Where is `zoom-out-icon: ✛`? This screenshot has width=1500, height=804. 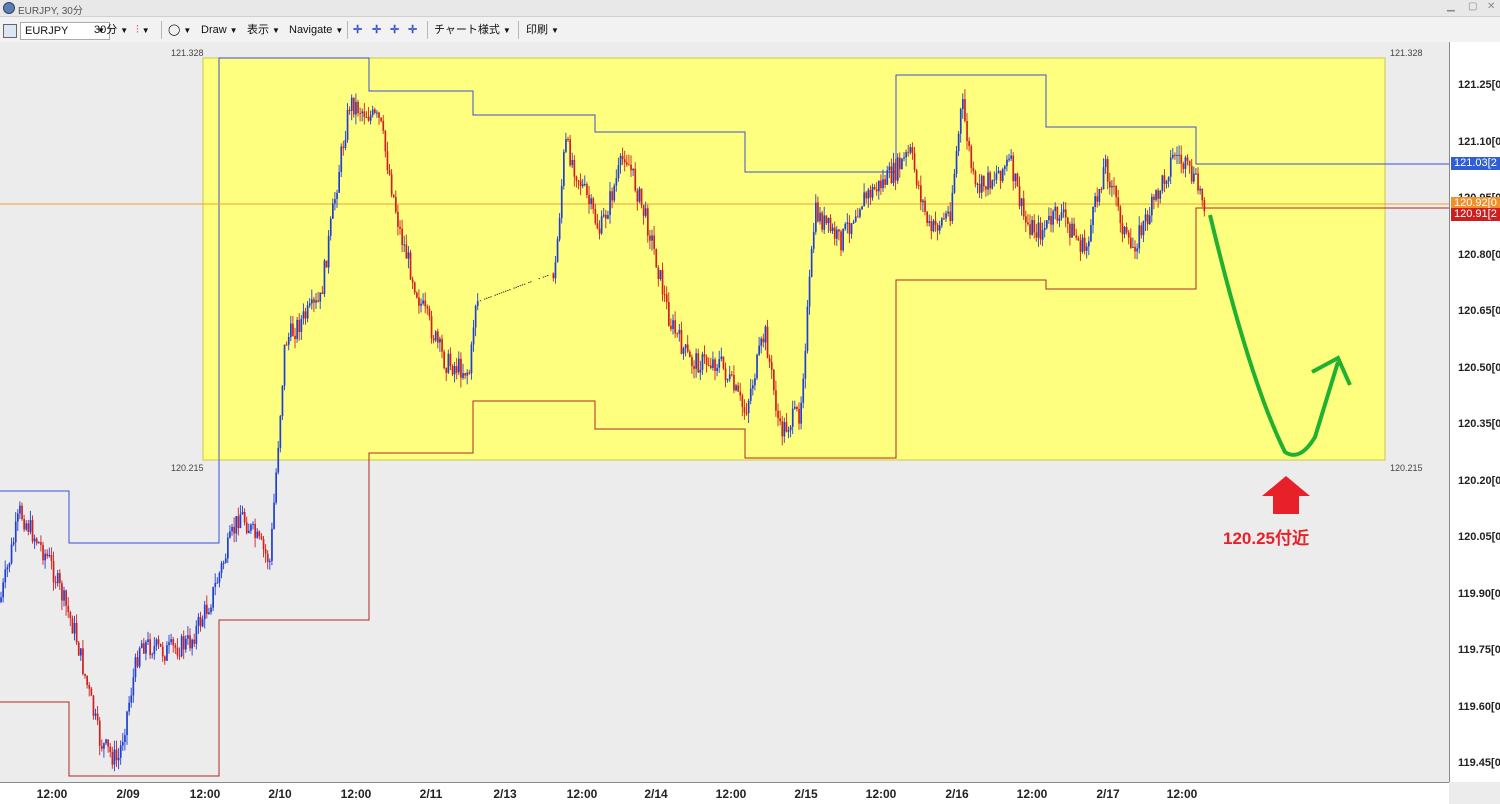 zoom-out-icon: ✛ is located at coordinates (394, 30).